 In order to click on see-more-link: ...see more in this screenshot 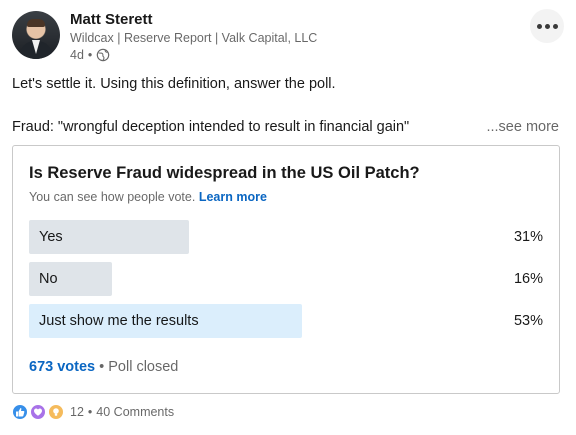, I will do `click(522, 127)`.